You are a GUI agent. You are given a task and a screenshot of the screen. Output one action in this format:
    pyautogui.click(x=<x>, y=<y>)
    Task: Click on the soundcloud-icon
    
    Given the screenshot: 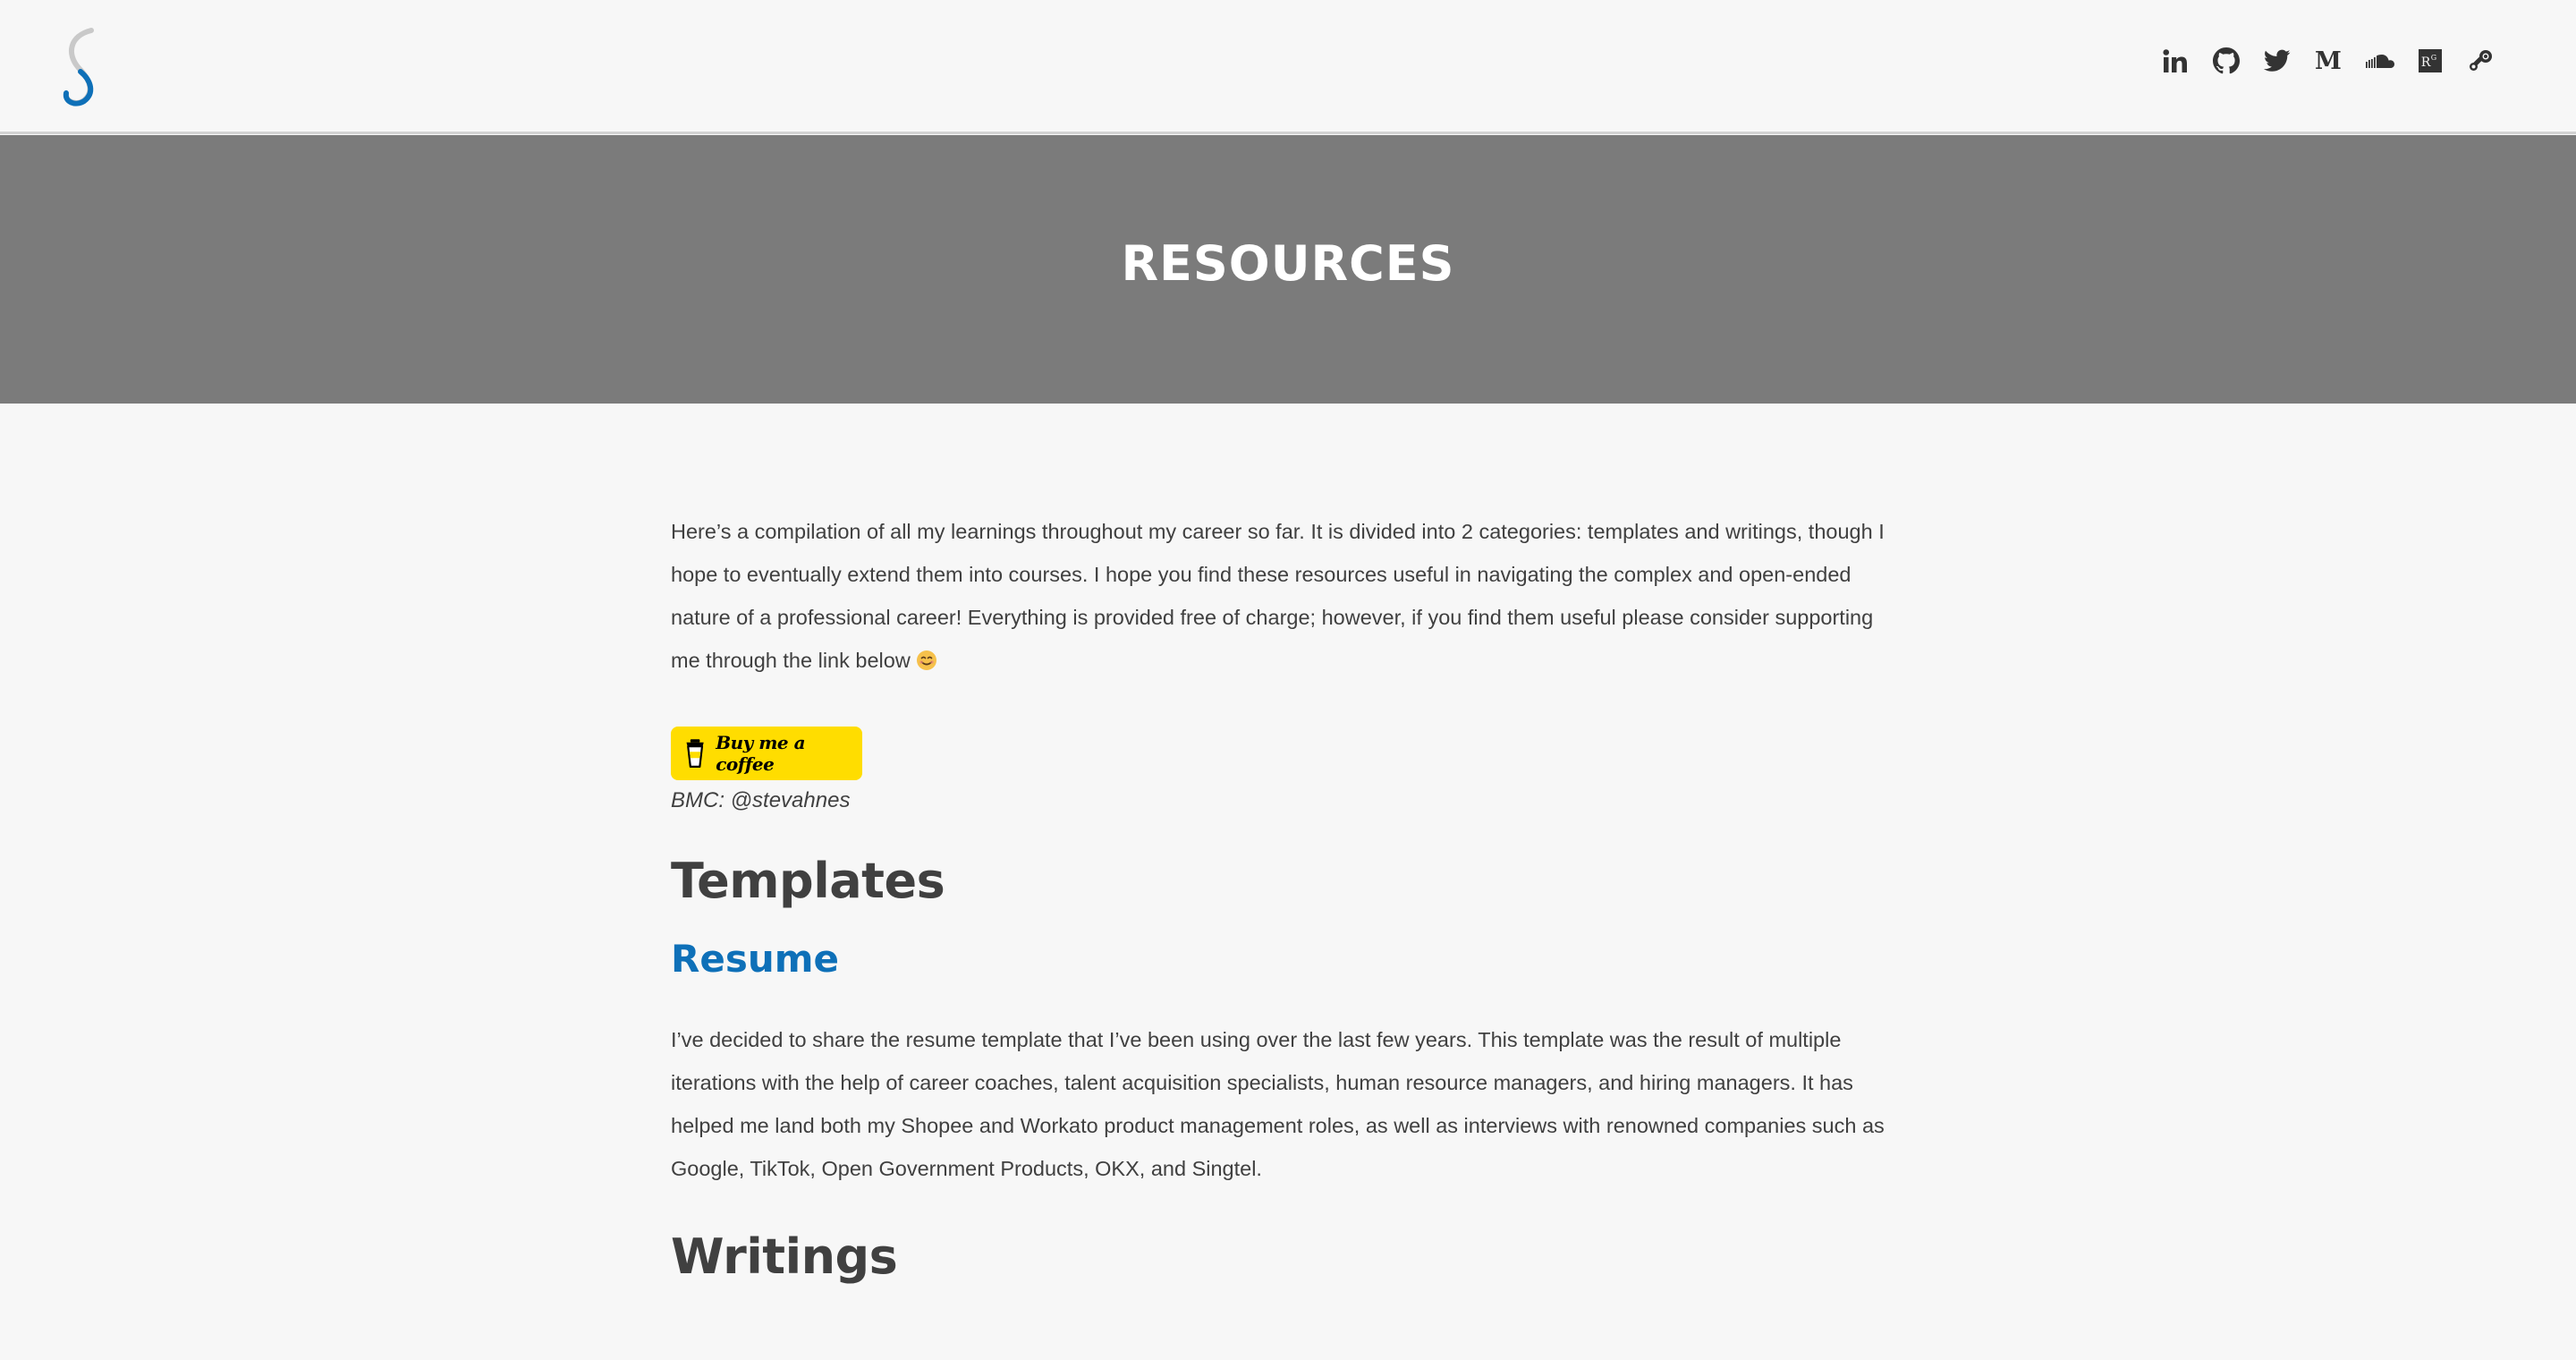 What is the action you would take?
    pyautogui.click(x=2379, y=61)
    